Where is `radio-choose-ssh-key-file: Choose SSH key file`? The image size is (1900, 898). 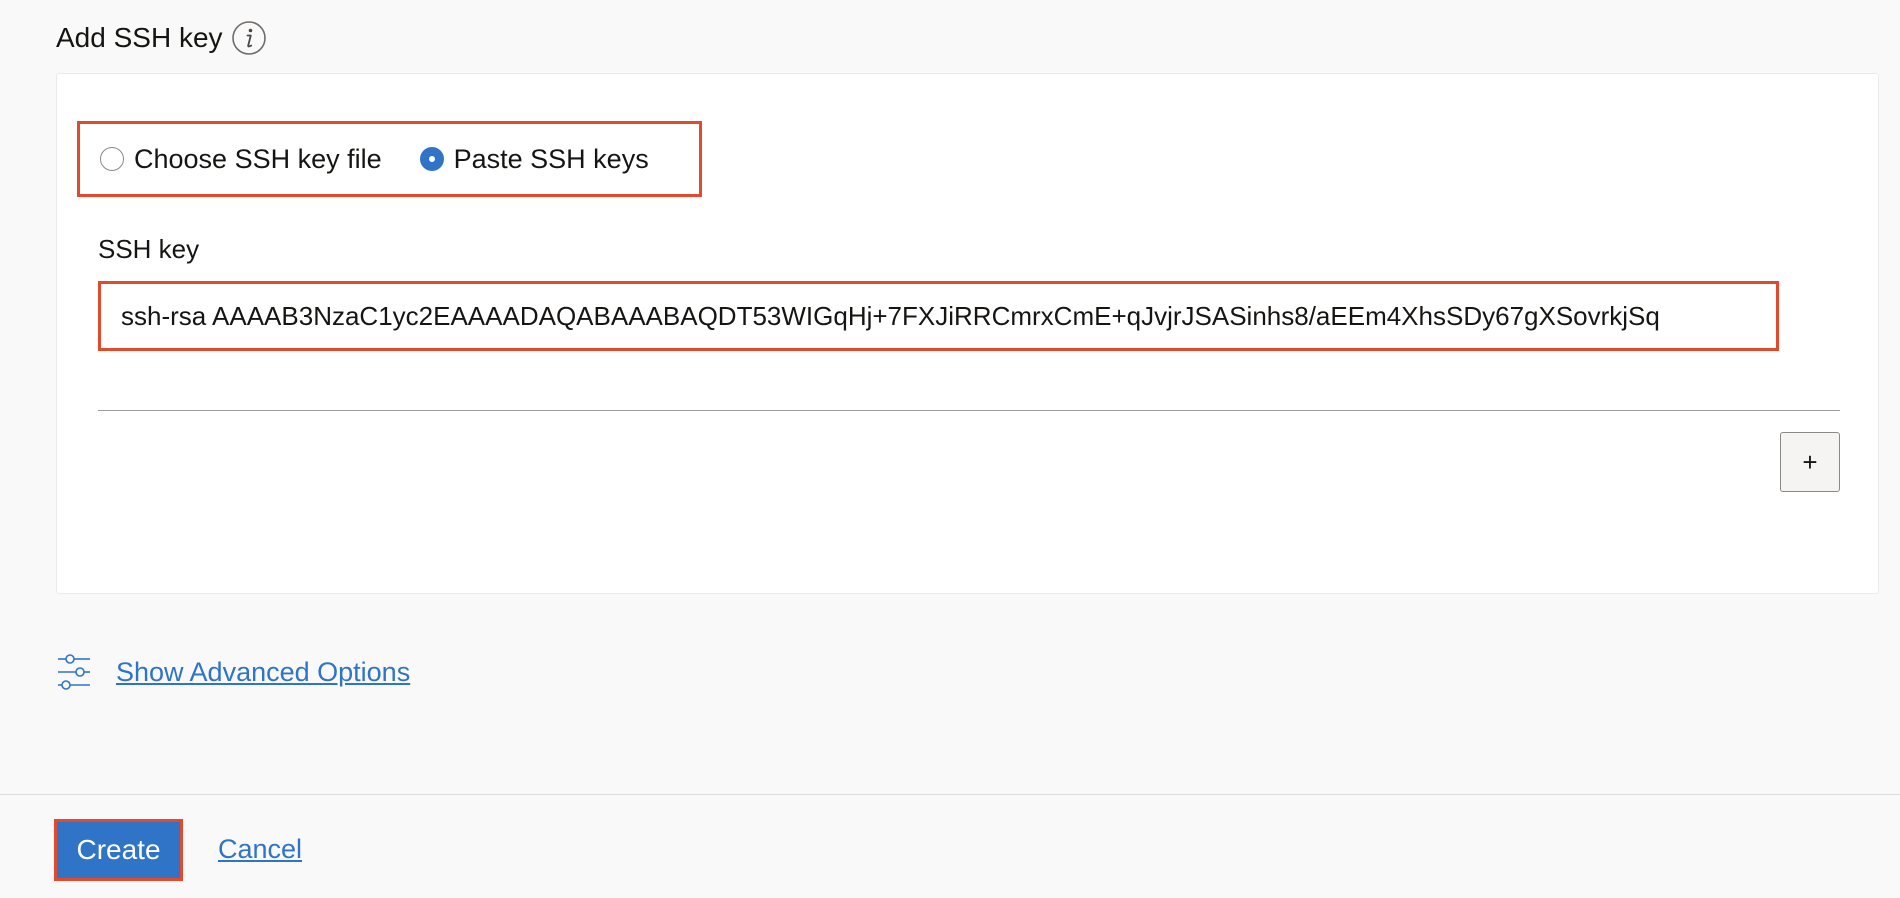
radio-choose-ssh-key-file: Choose SSH key file is located at coordinates (241, 159).